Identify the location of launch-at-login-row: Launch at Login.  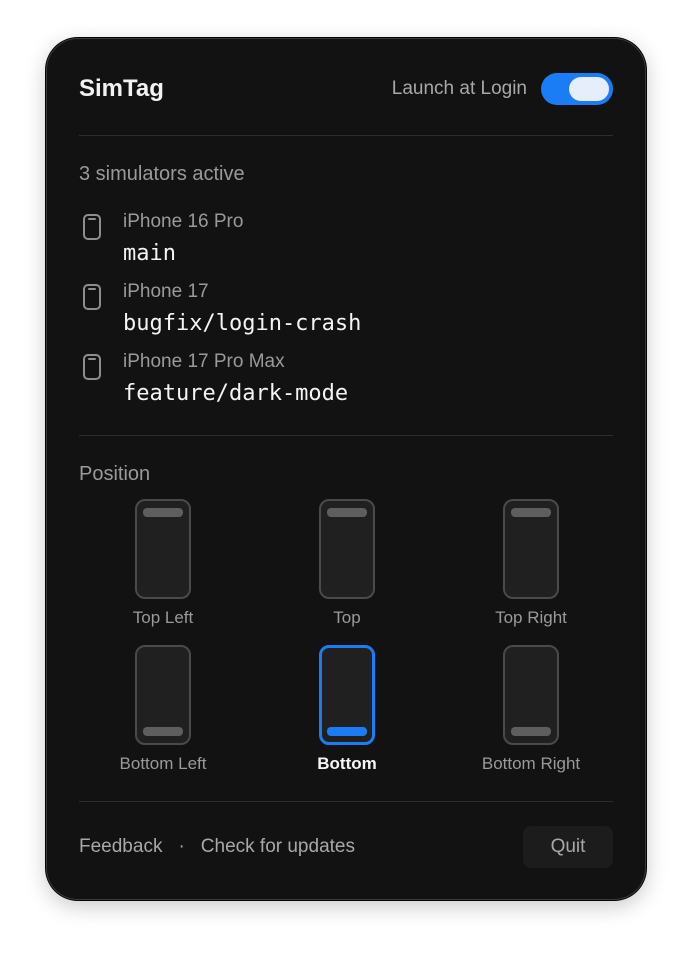
(502, 89).